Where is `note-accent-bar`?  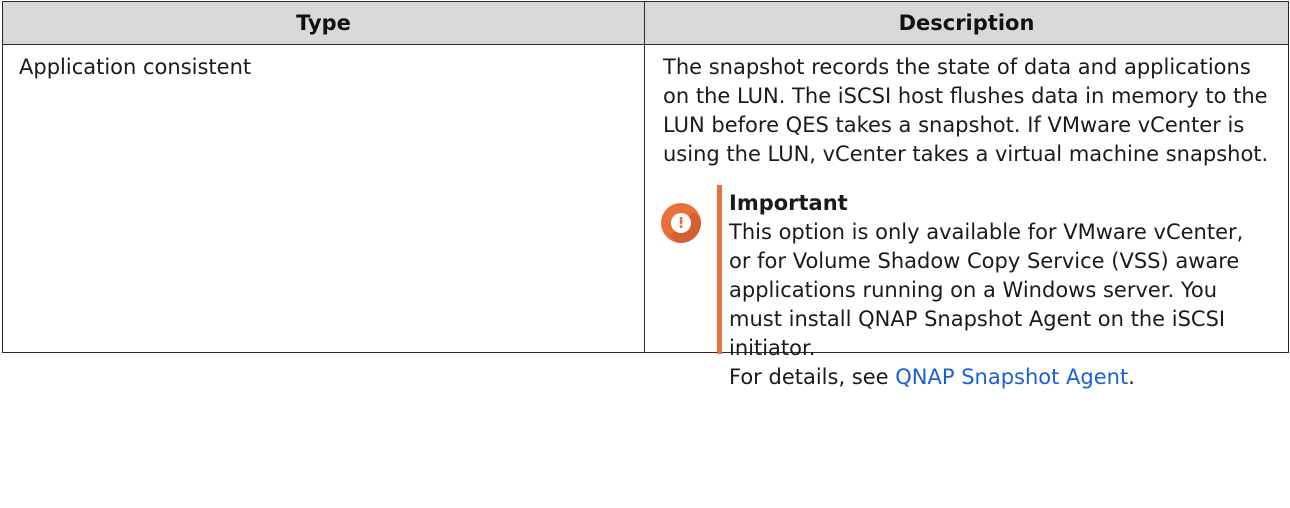
note-accent-bar is located at coordinates (719, 269).